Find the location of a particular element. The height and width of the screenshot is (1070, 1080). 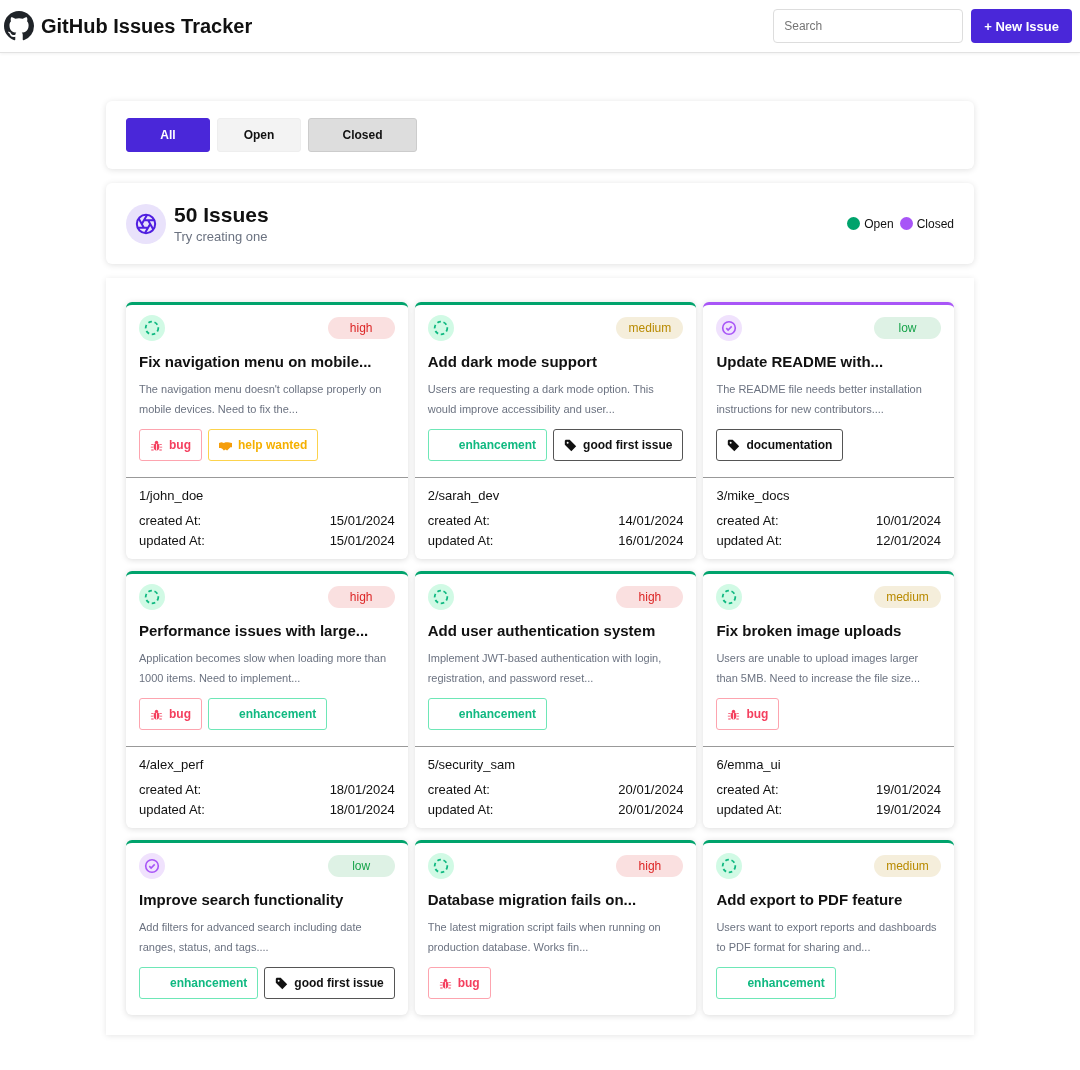

new-issue-button: + New Issue is located at coordinates (1021, 26).